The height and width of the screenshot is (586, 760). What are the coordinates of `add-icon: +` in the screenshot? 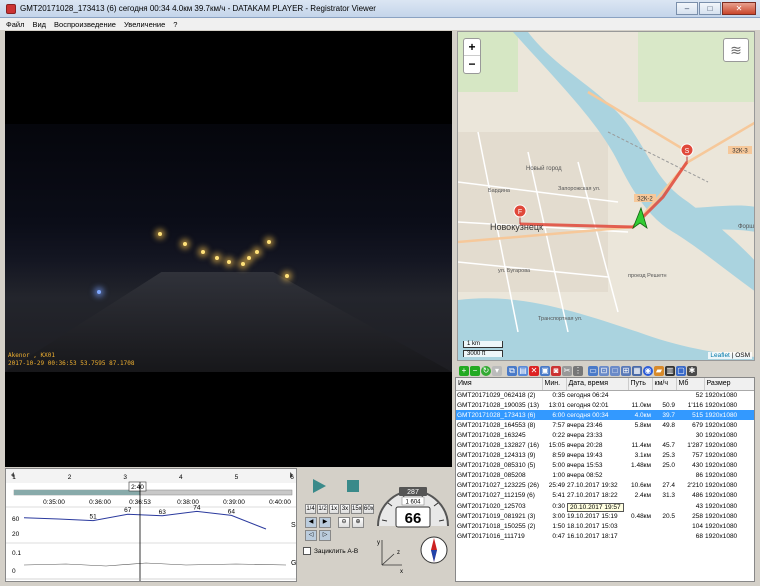 It's located at (464, 370).